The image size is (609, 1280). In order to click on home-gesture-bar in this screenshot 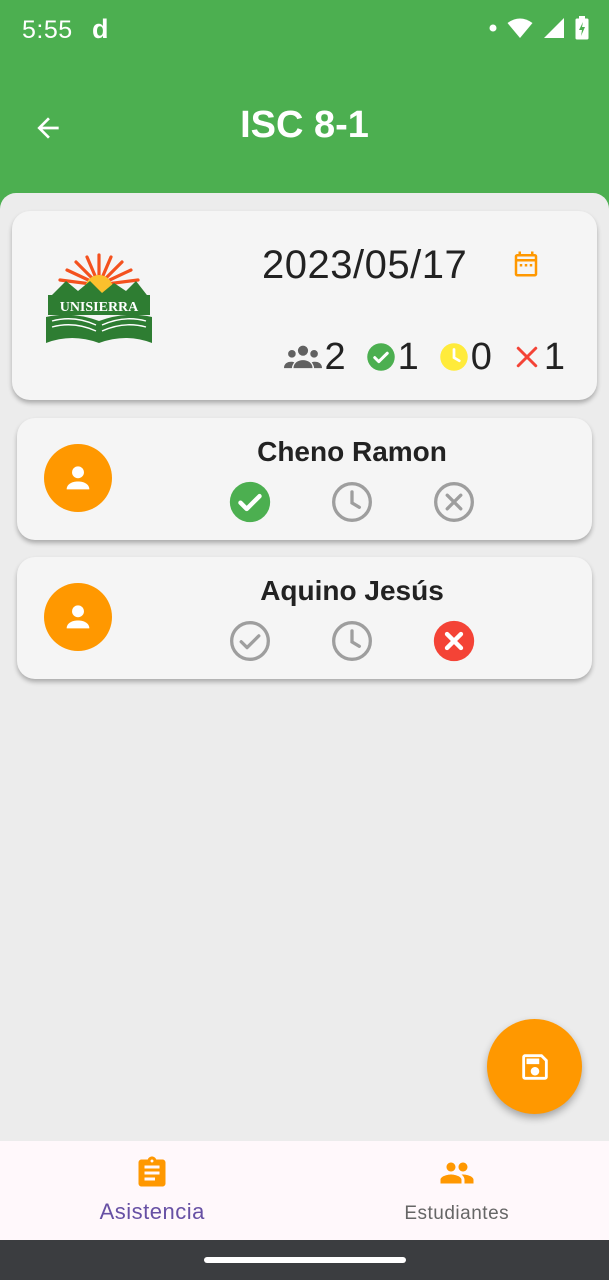, I will do `click(305, 1260)`.